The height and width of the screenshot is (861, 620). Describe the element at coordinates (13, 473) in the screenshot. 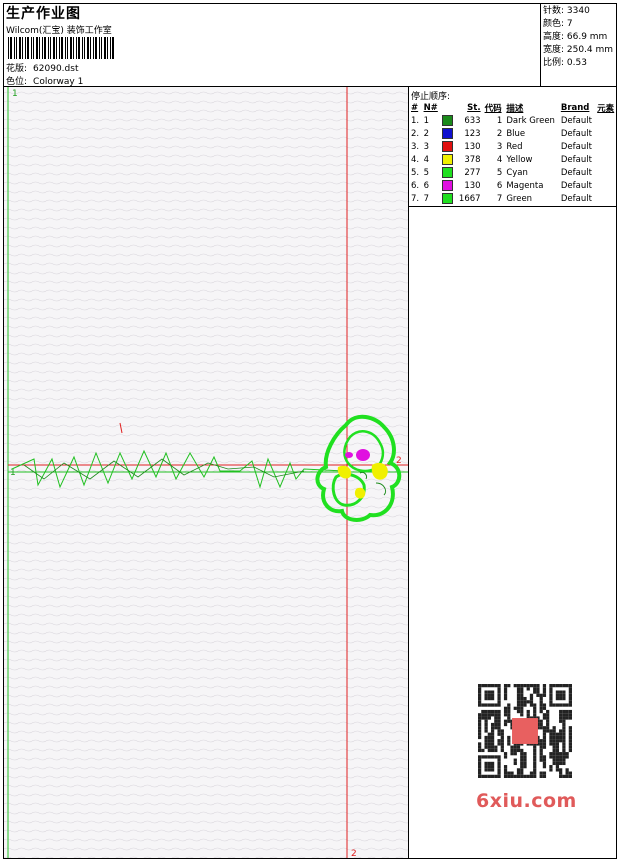

I see `guide-label-mid-left: 1` at that location.